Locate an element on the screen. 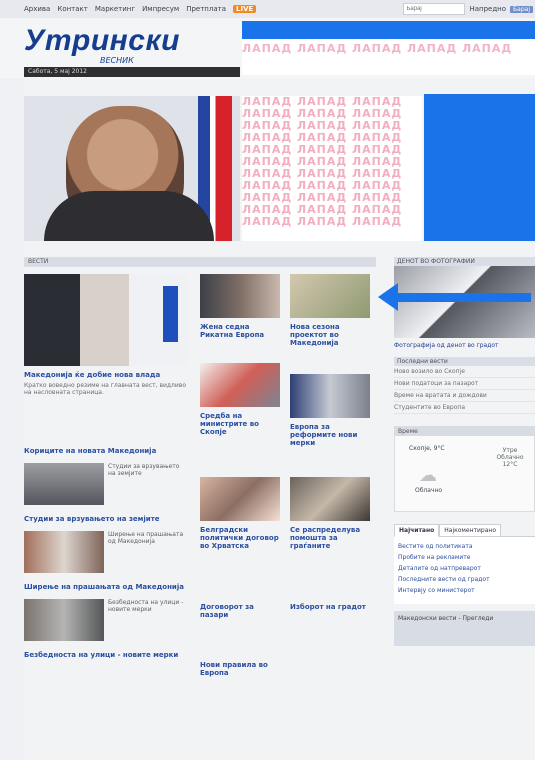  ad-line: ЛАПАД ЛАПАД ЛАПАД is located at coordinates (322, 221).